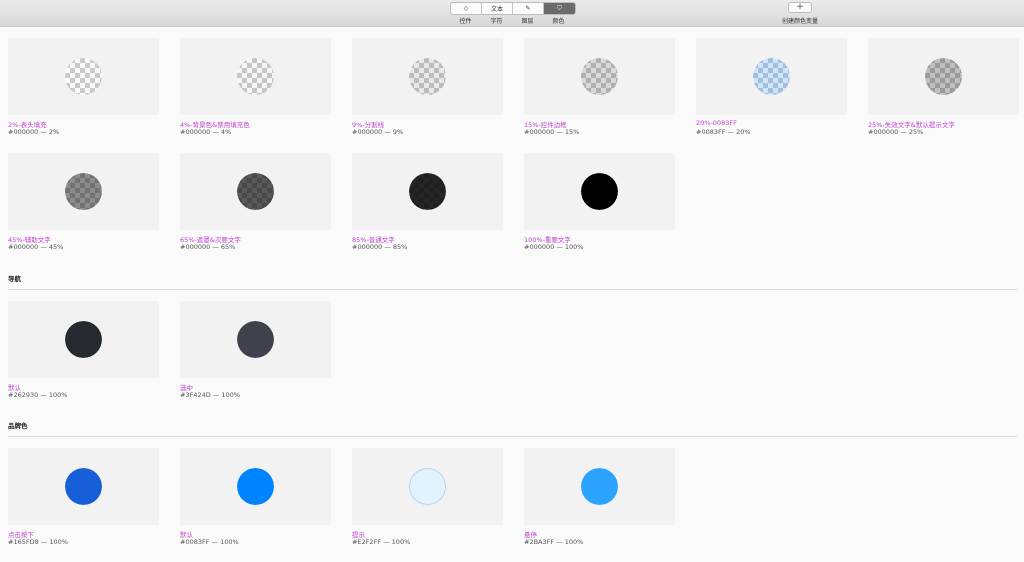  I want to click on color-value: #000000 — 25%, so click(896, 132).